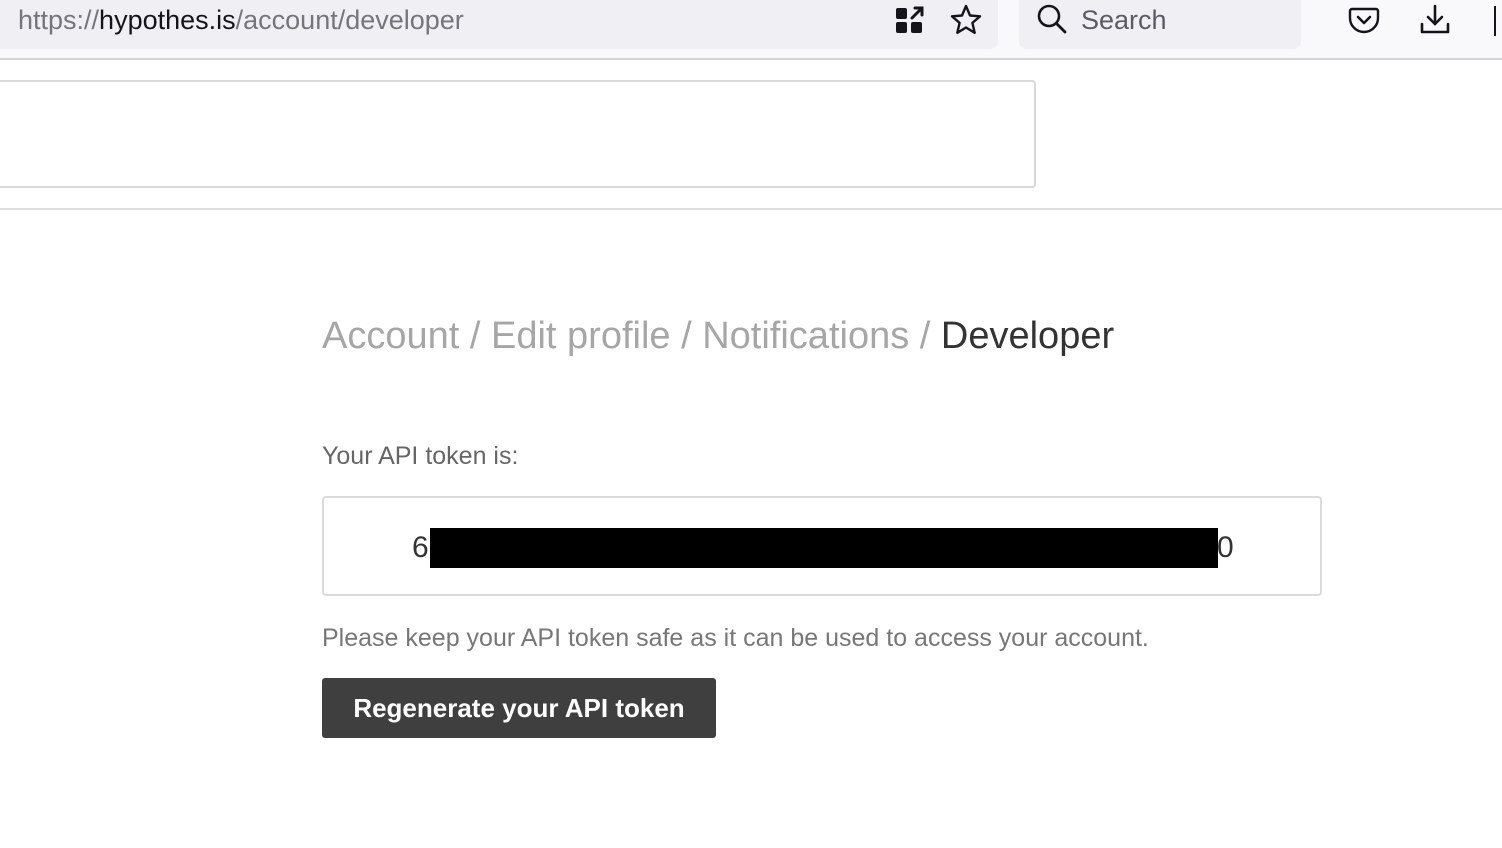 The image size is (1502, 848). Describe the element at coordinates (1435, 20) in the screenshot. I see `download-icon` at that location.